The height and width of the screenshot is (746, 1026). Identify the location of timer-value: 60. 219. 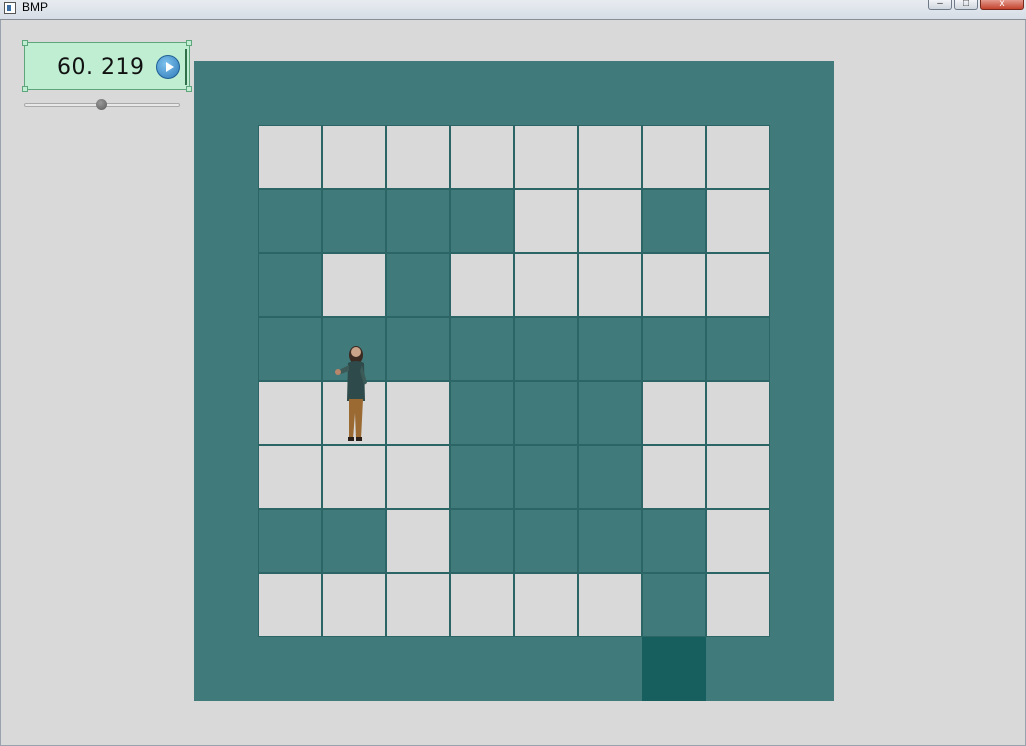
(101, 67).